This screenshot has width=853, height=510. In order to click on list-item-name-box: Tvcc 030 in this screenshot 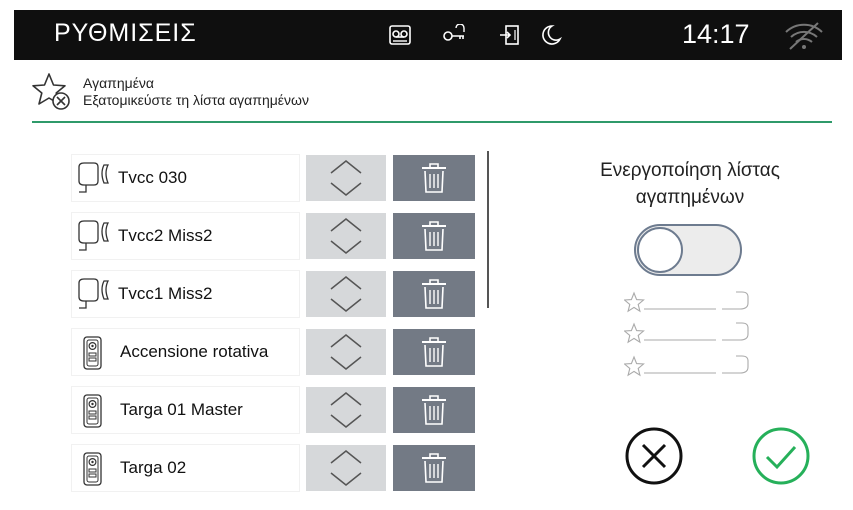, I will do `click(185, 178)`.